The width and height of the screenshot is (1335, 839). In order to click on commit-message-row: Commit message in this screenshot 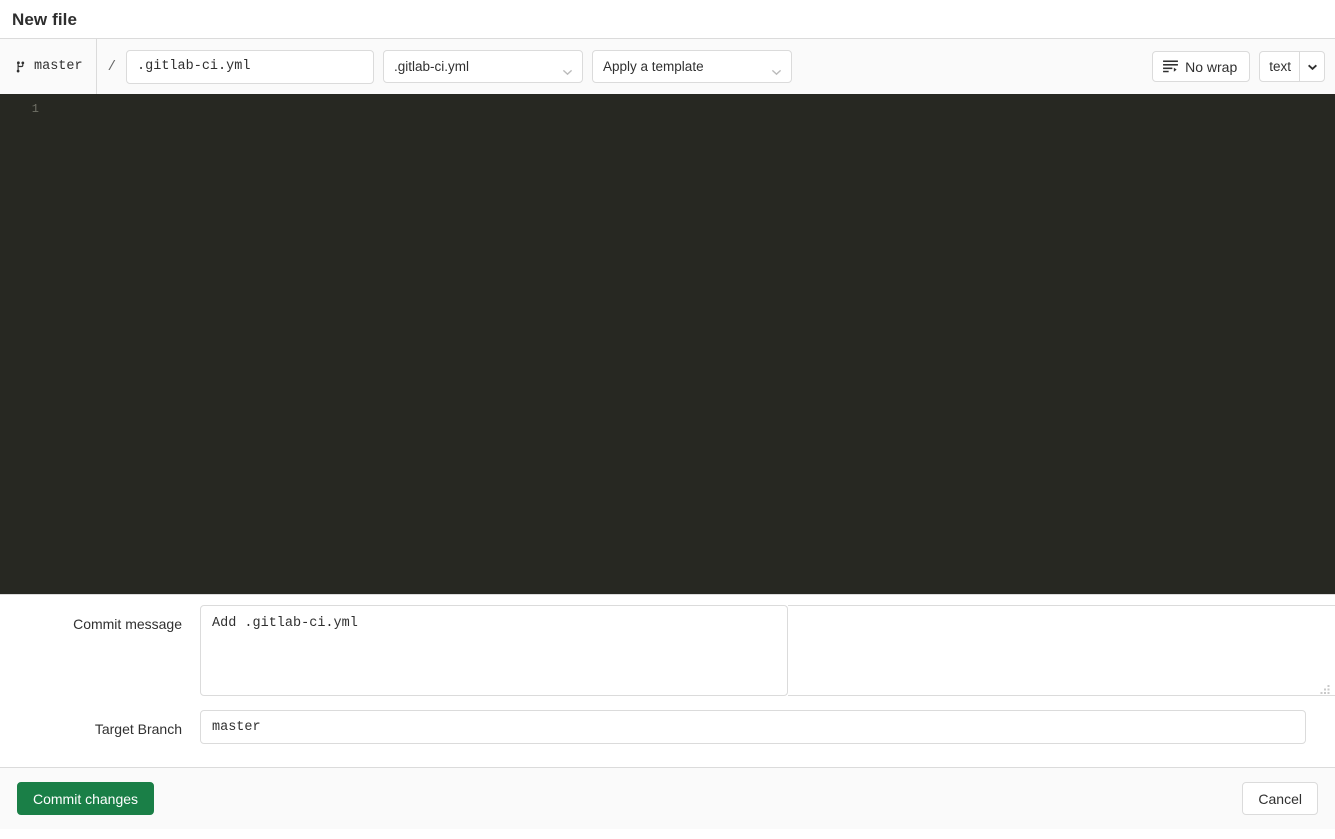, I will do `click(667, 650)`.